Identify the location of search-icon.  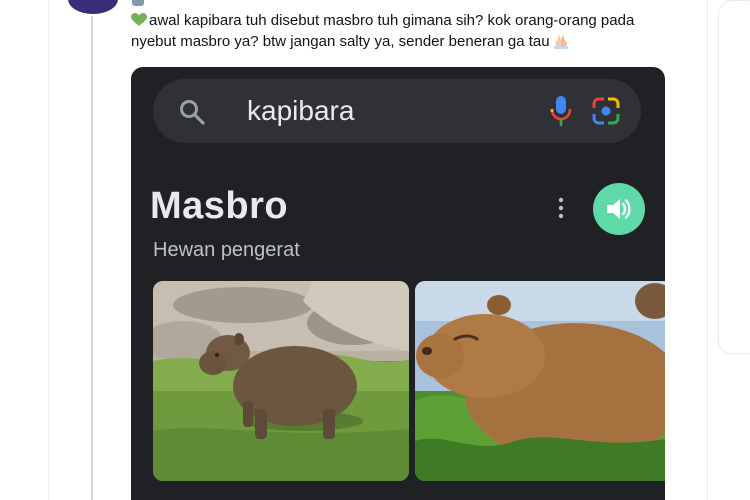
(192, 112).